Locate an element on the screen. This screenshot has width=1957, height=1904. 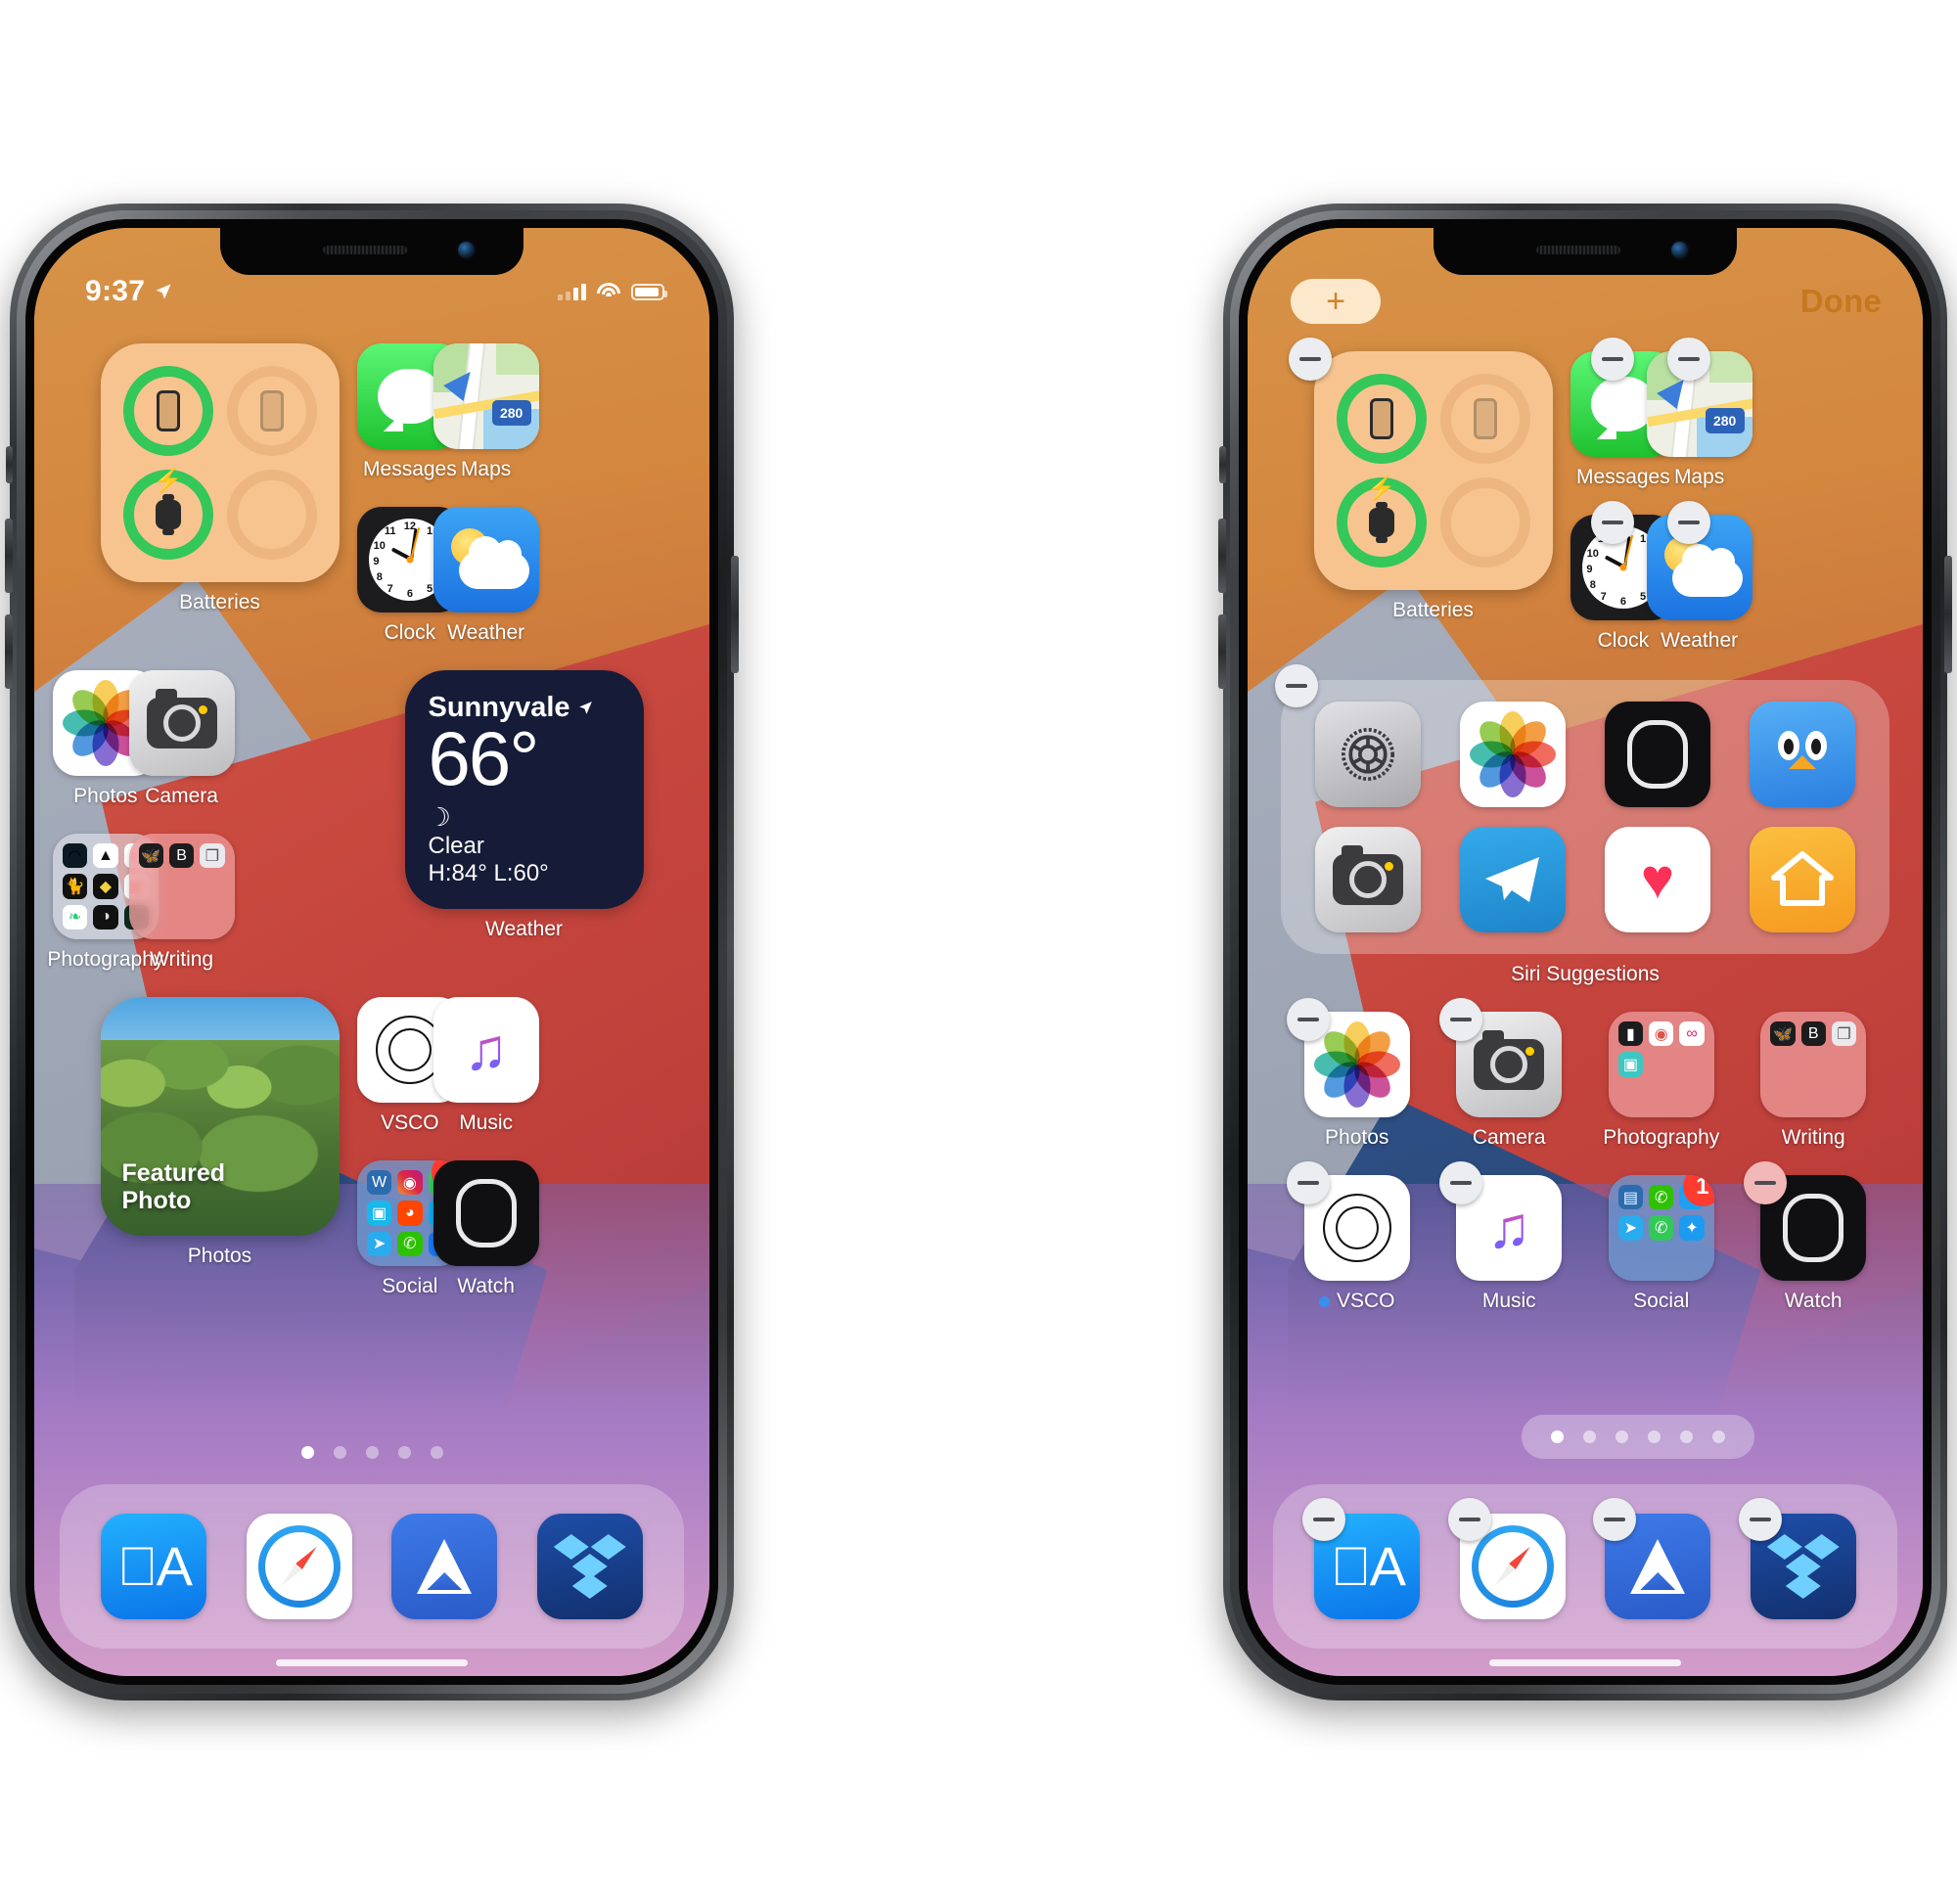
photos-widget-body: Featured Photo is located at coordinates (220, 1116).